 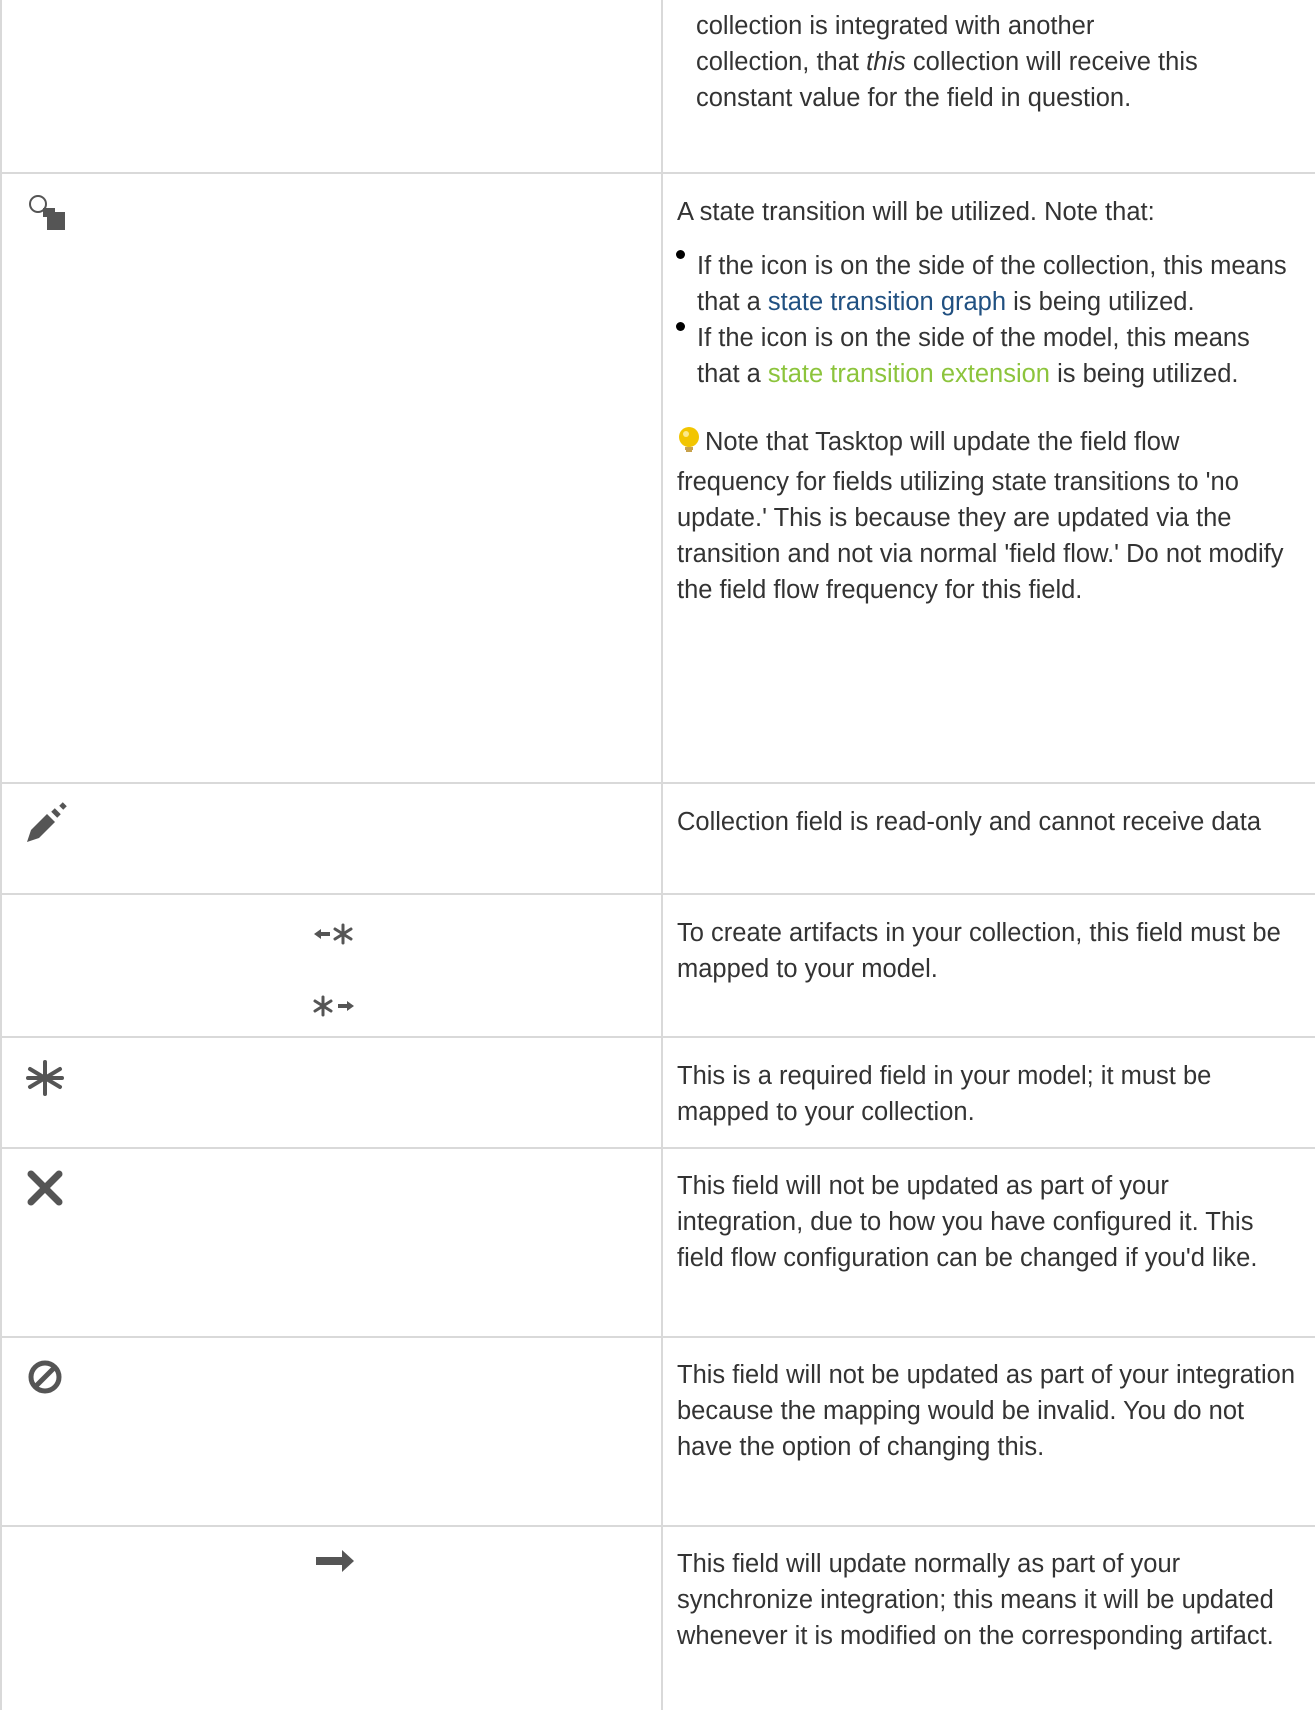 I want to click on asterisk-arrow-right-icon, so click(x=334, y=1010).